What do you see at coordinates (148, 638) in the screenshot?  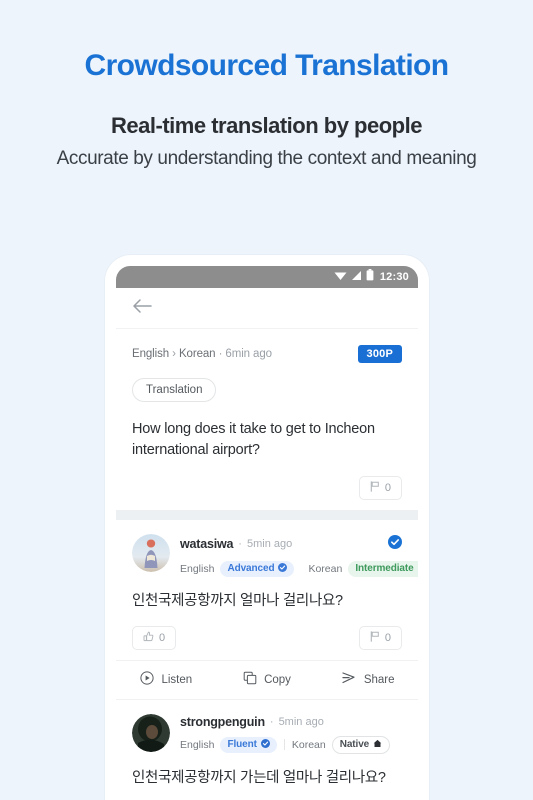 I see `thumbs-up-icon` at bounding box center [148, 638].